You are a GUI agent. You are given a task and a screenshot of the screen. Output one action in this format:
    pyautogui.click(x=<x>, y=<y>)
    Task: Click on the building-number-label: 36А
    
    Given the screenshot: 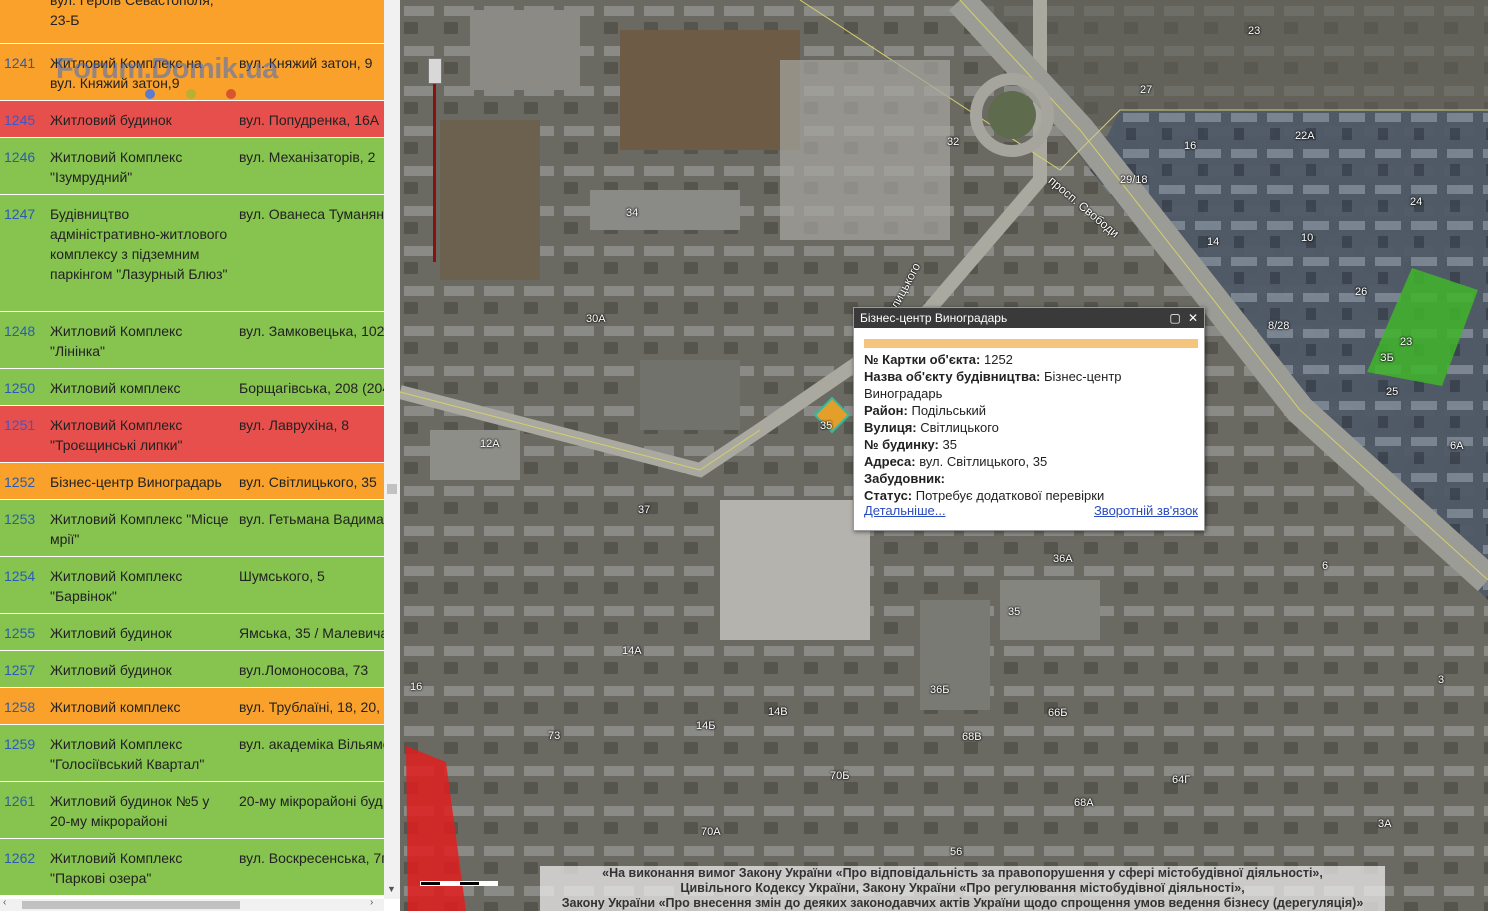 What is the action you would take?
    pyautogui.click(x=1063, y=559)
    